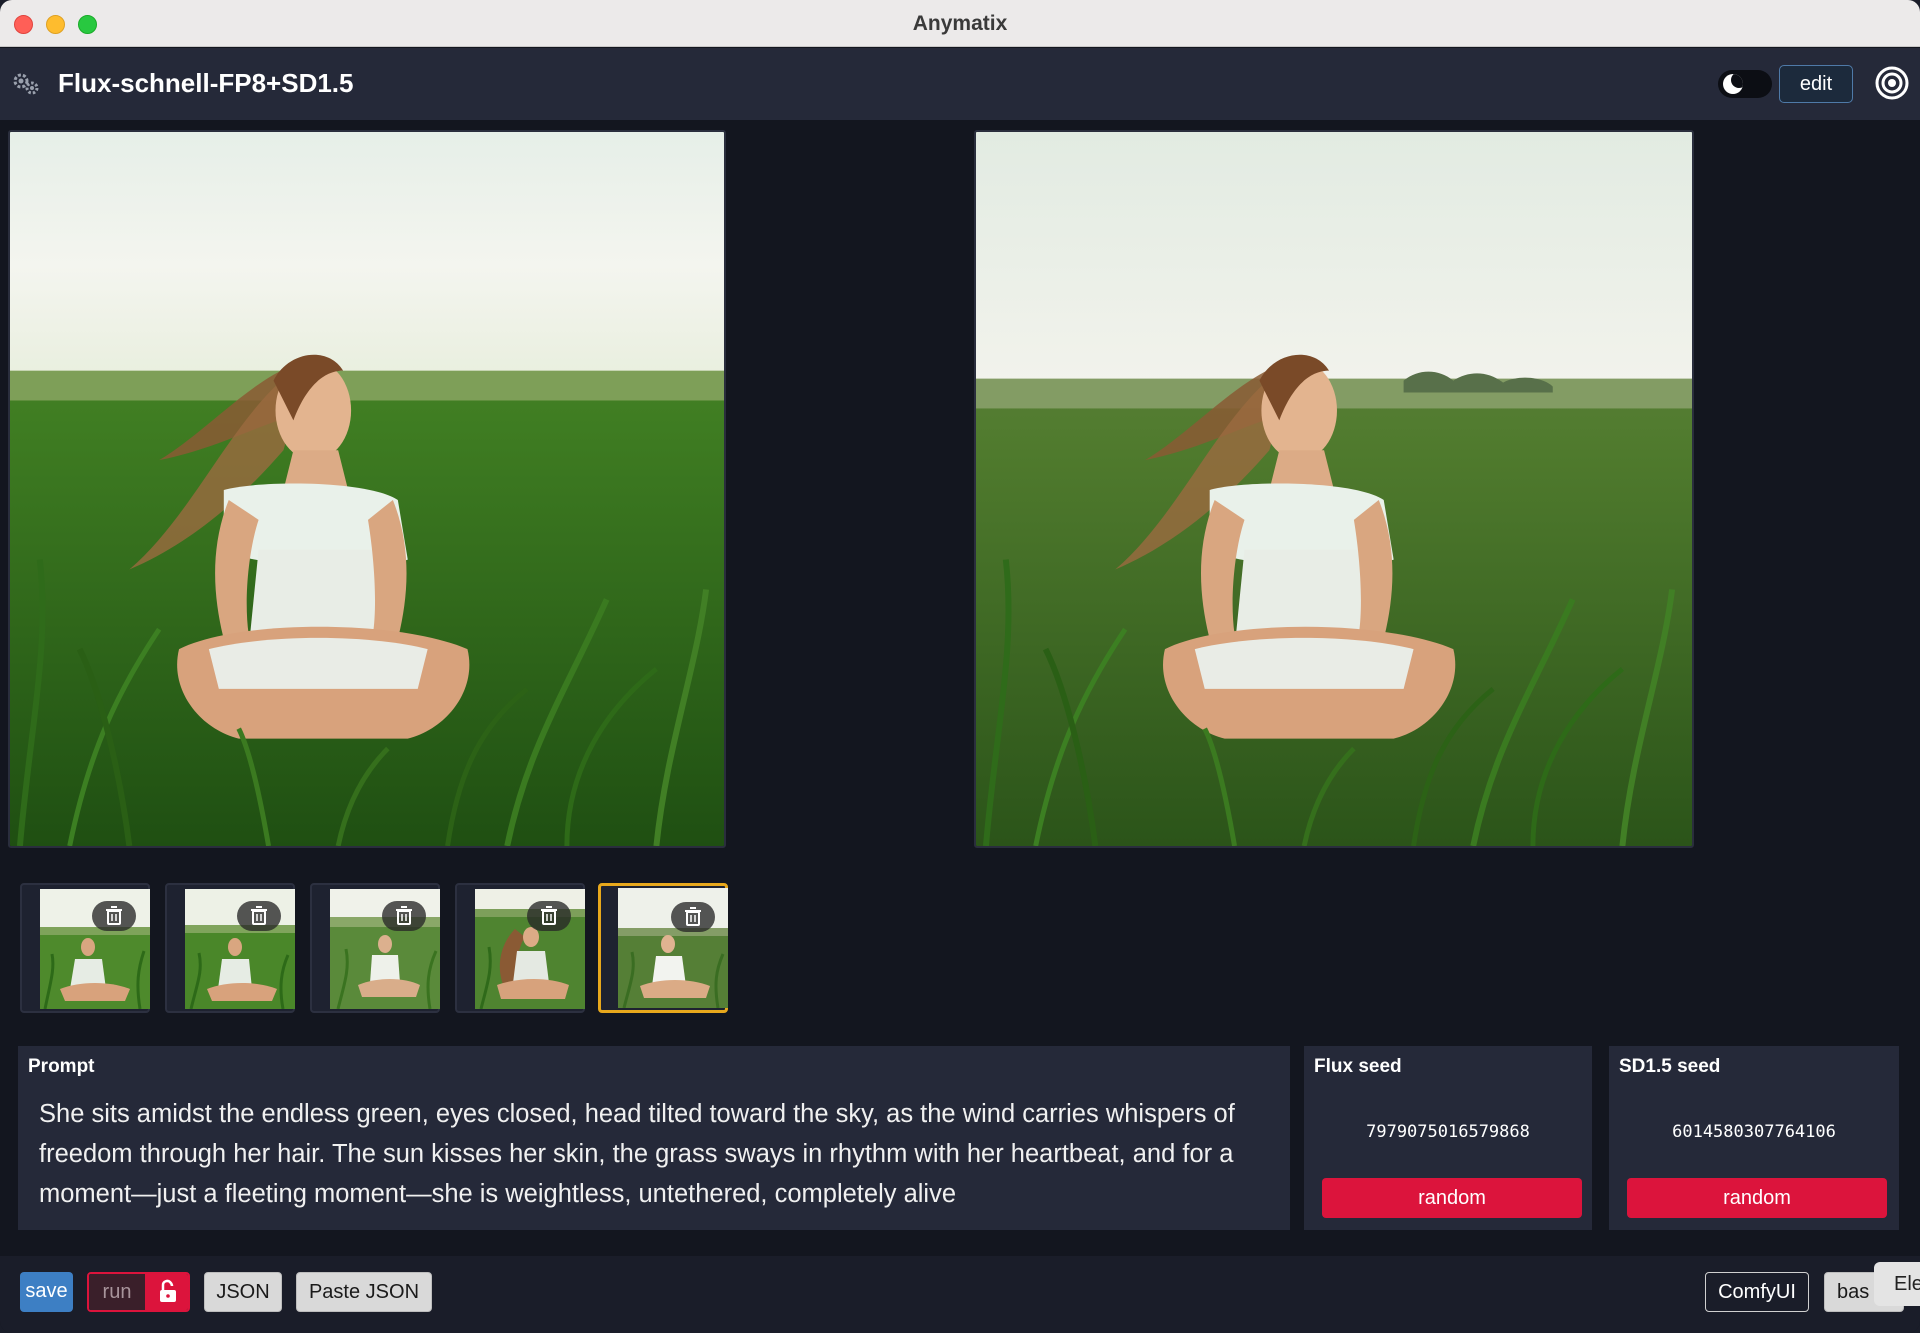  I want to click on gear-icon, so click(26, 84).